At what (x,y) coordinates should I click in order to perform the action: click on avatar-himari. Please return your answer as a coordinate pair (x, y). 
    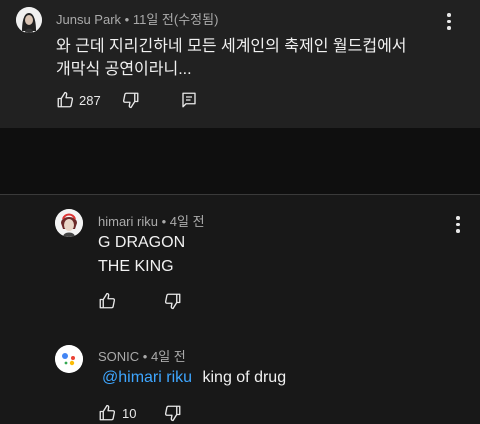
    Looking at the image, I should click on (69, 223).